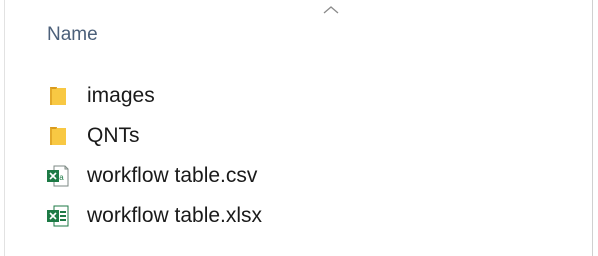 Image resolution: width=598 pixels, height=256 pixels. I want to click on file-name: workflow table.xlsx, so click(175, 215).